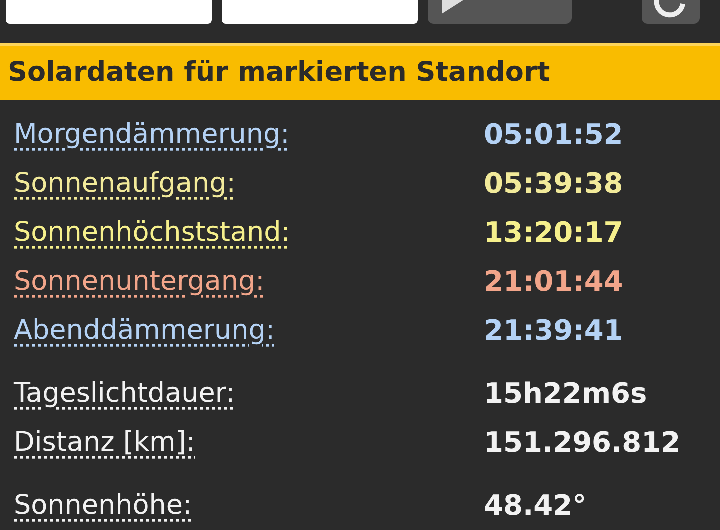 This screenshot has height=530, width=720. What do you see at coordinates (320, 12) in the screenshot?
I see `time-field` at bounding box center [320, 12].